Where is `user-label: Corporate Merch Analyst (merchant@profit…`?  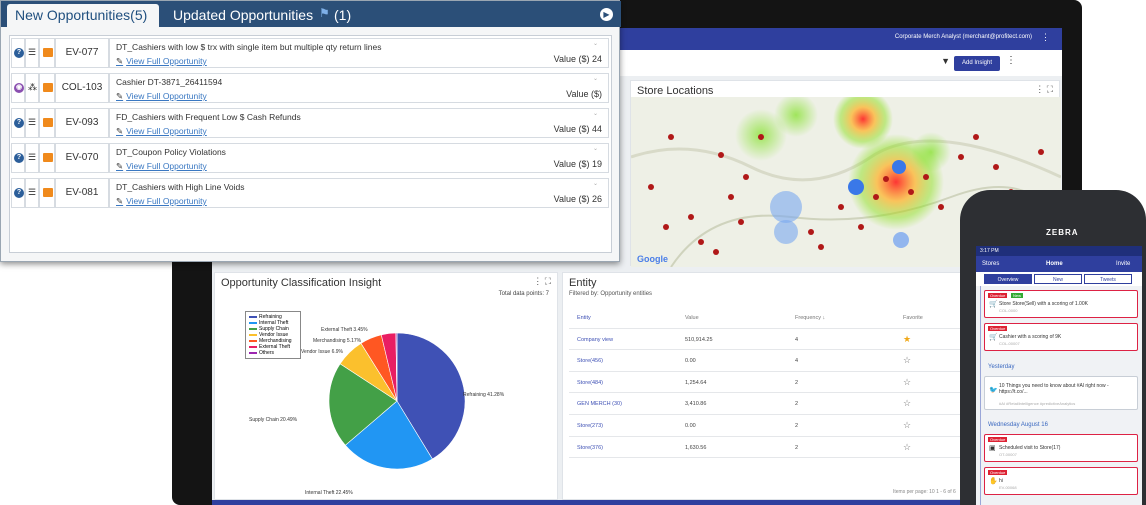
user-label: Corporate Merch Analyst (merchant@profit… is located at coordinates (963, 37).